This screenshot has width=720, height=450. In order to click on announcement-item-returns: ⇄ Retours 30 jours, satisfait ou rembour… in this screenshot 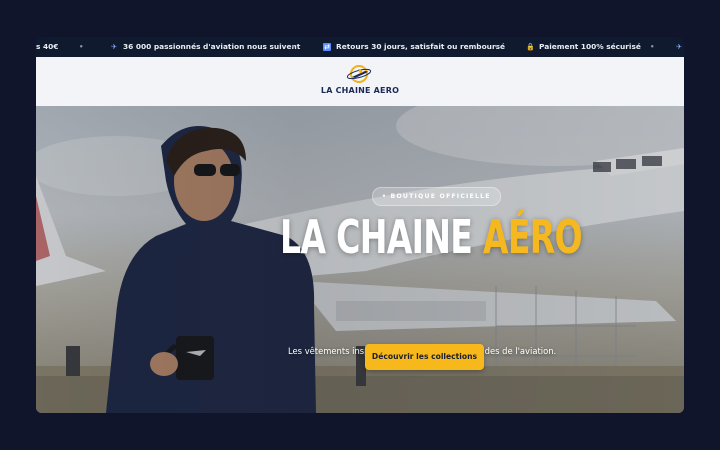, I will do `click(414, 47)`.